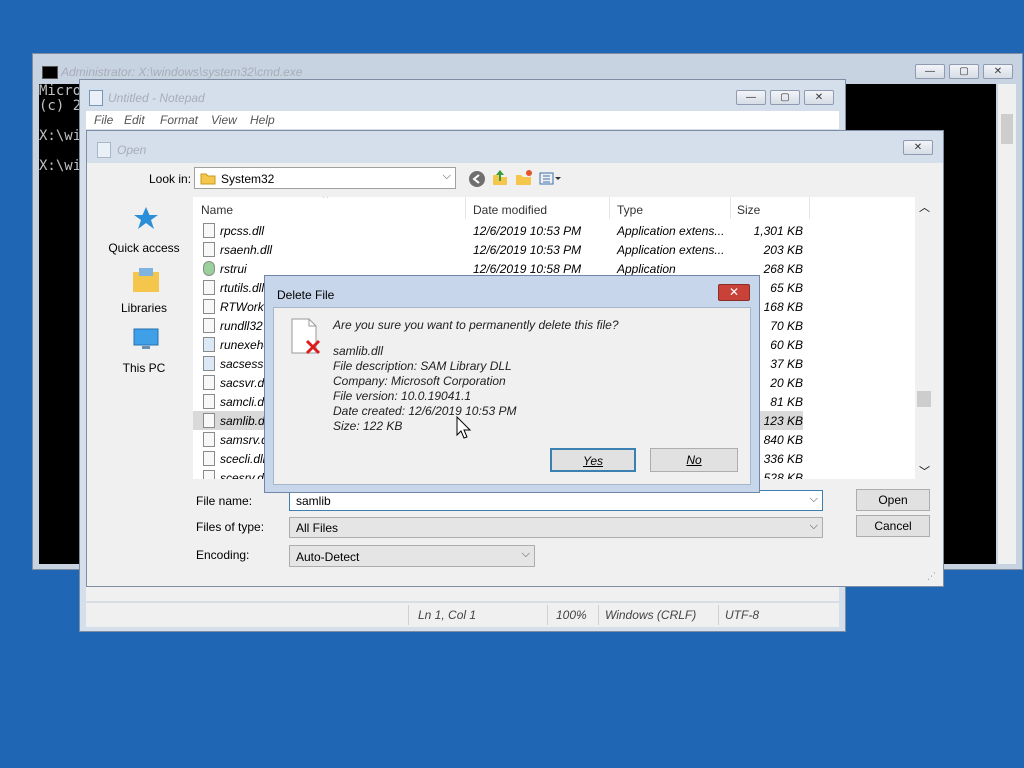  Describe the element at coordinates (146, 338) in the screenshot. I see `this-pc-icon` at that location.